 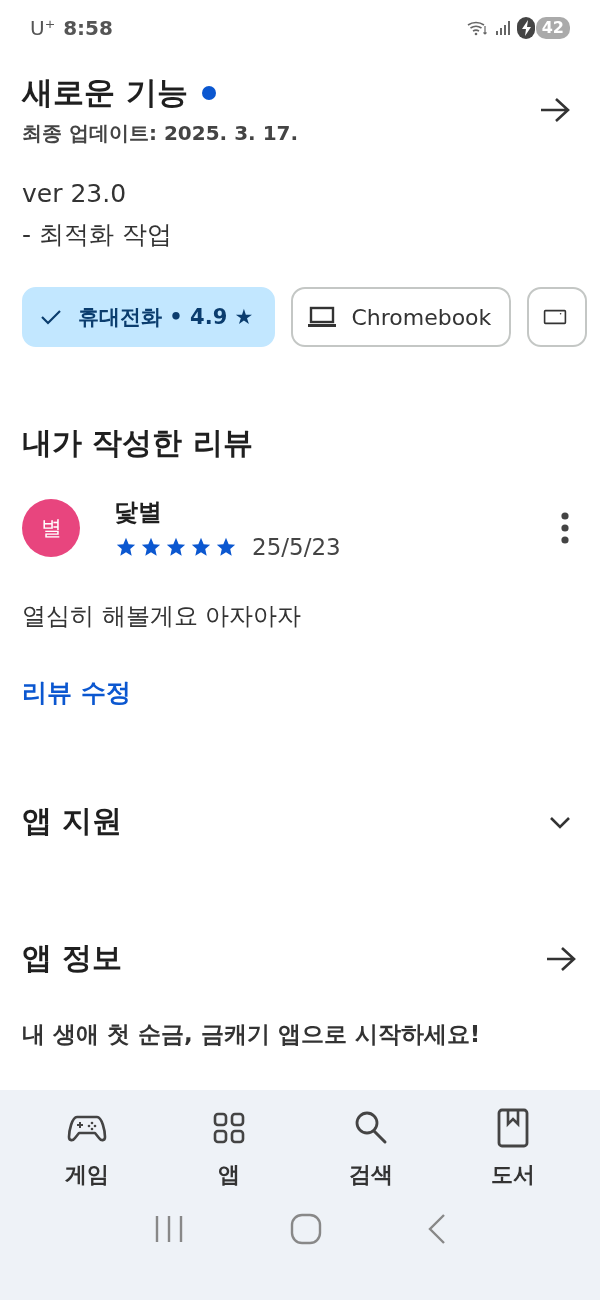 I want to click on device-chip: Chromebook, so click(x=401, y=317).